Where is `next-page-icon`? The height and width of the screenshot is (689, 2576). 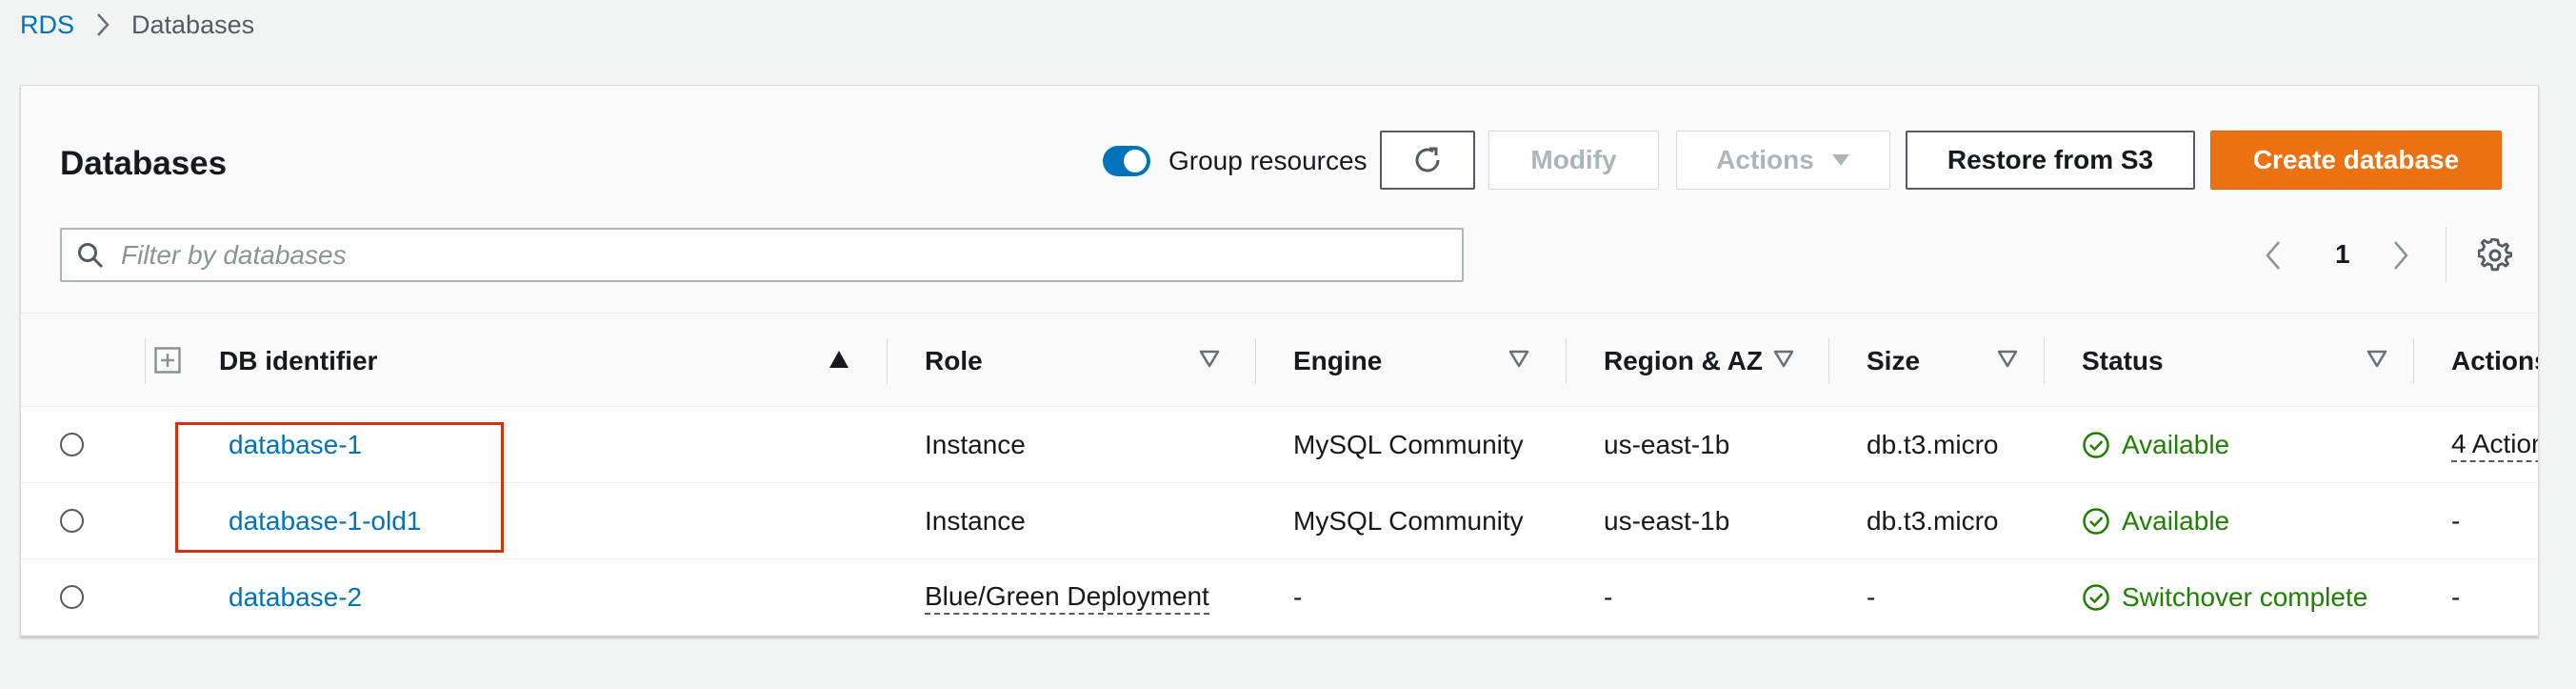
next-page-icon is located at coordinates (2400, 255).